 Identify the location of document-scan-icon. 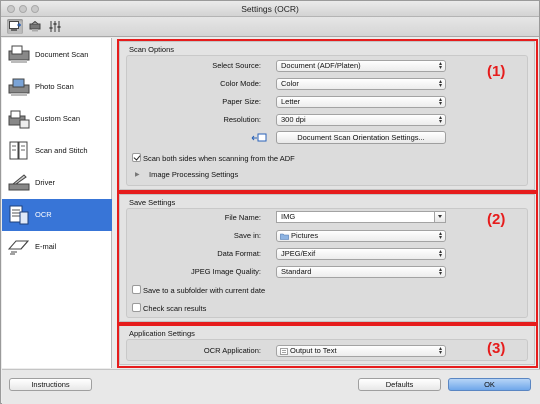
(19, 54).